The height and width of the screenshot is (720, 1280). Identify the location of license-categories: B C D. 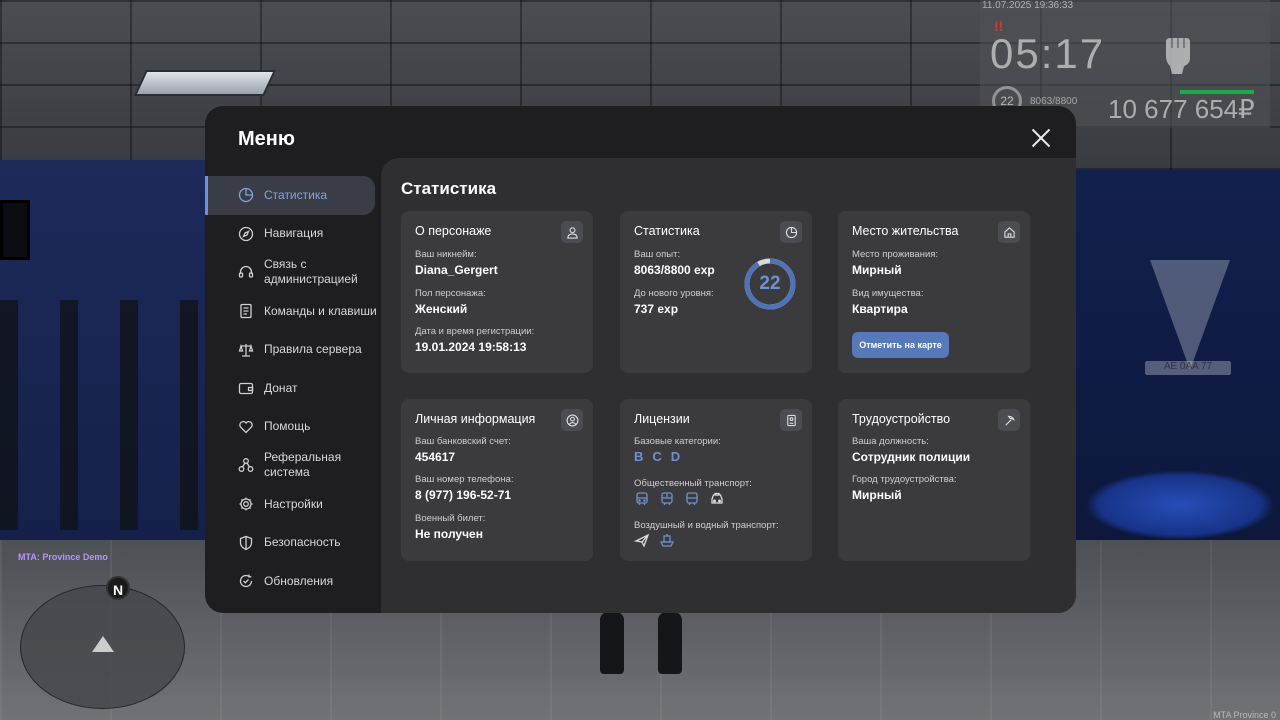
(657, 456).